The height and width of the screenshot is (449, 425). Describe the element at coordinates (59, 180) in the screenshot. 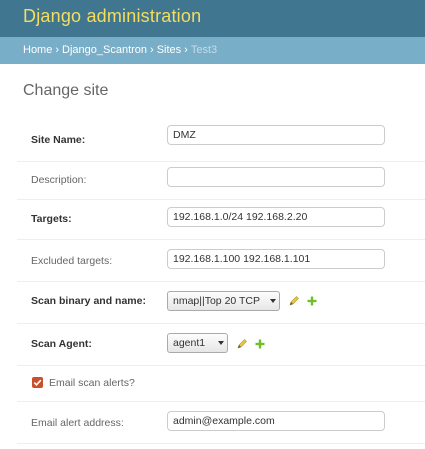

I see `description-label: Description:` at that location.